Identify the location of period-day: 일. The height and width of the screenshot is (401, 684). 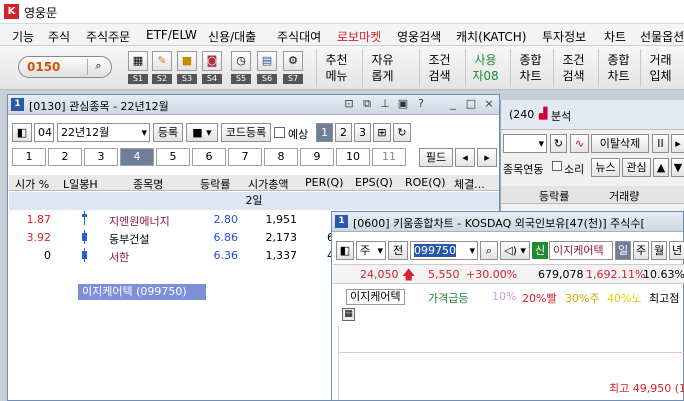
(623, 250).